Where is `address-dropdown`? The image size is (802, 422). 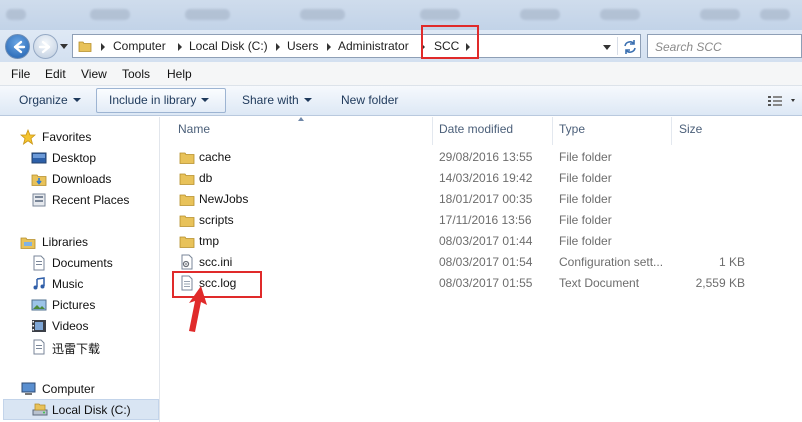 address-dropdown is located at coordinates (607, 47).